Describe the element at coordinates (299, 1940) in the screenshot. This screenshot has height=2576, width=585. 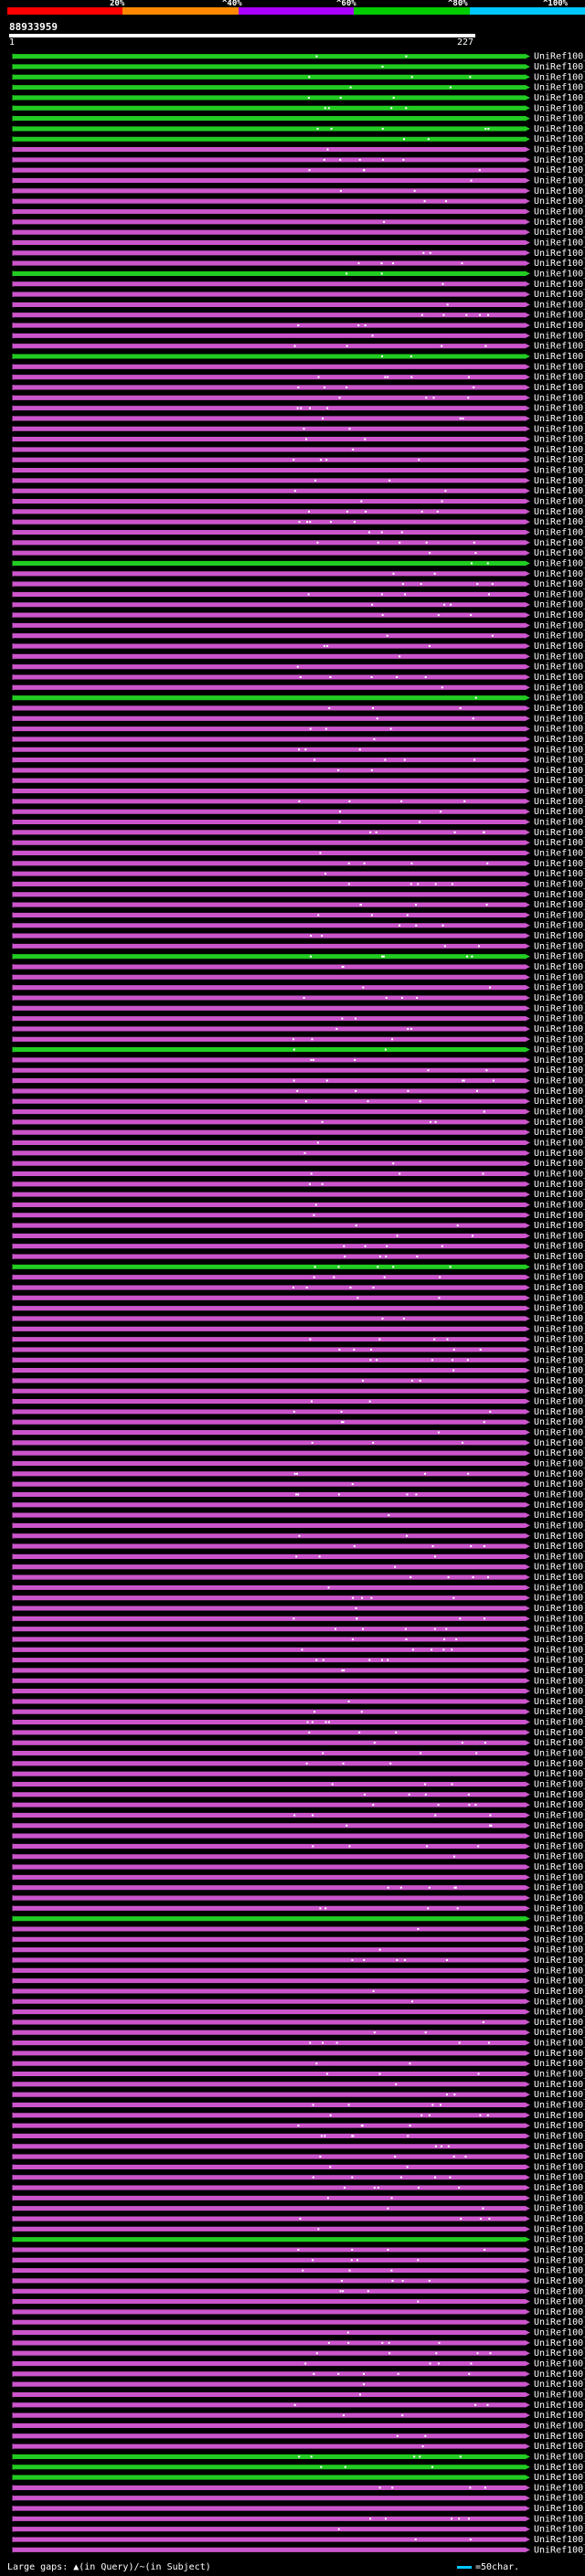
I see `hit-row: UniRef100_B9RFT2` at that location.